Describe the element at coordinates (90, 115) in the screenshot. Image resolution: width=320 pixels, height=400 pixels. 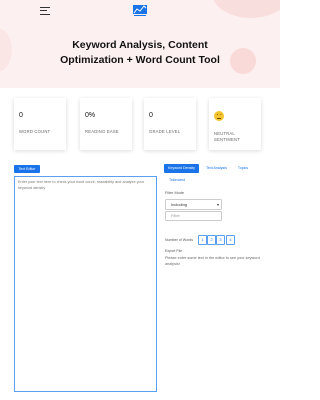
I see `reading-ease-value: 0%` at that location.